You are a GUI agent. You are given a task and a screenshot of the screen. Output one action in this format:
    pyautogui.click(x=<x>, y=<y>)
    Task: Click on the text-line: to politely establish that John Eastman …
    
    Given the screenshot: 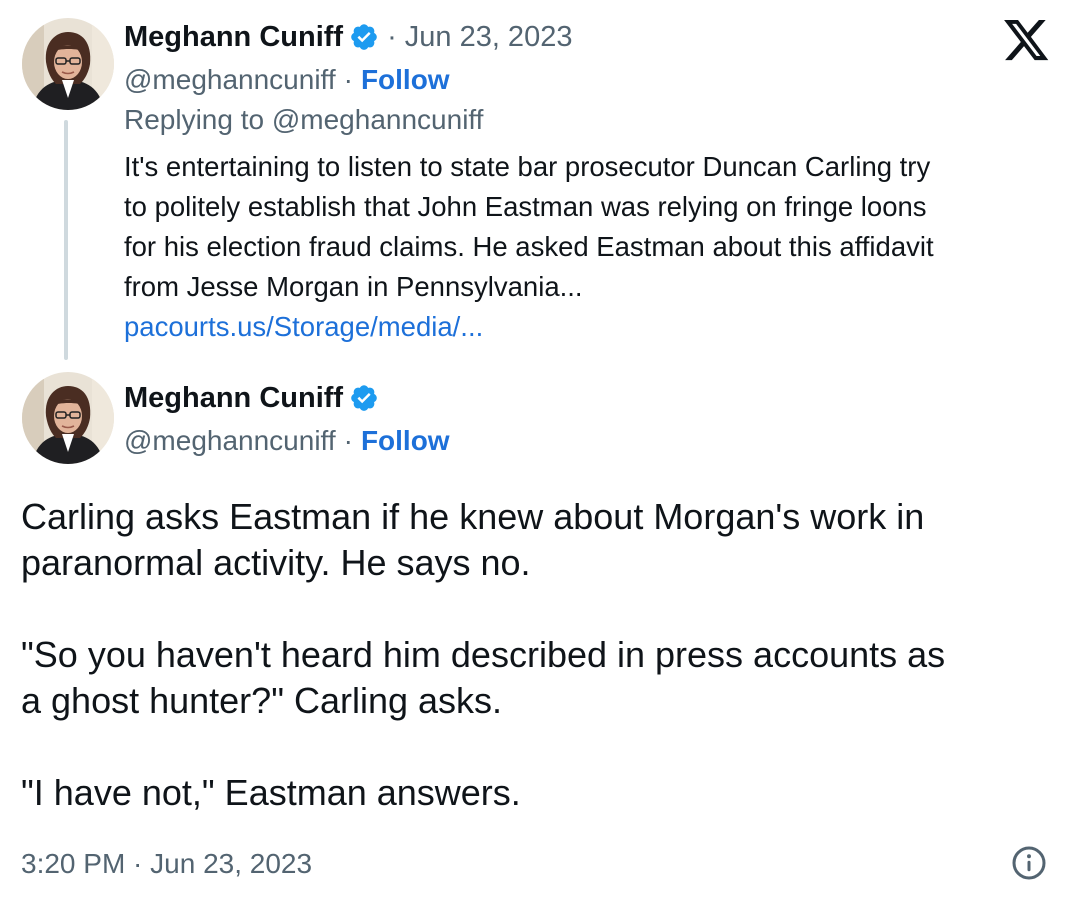 What is the action you would take?
    pyautogui.click(x=525, y=206)
    